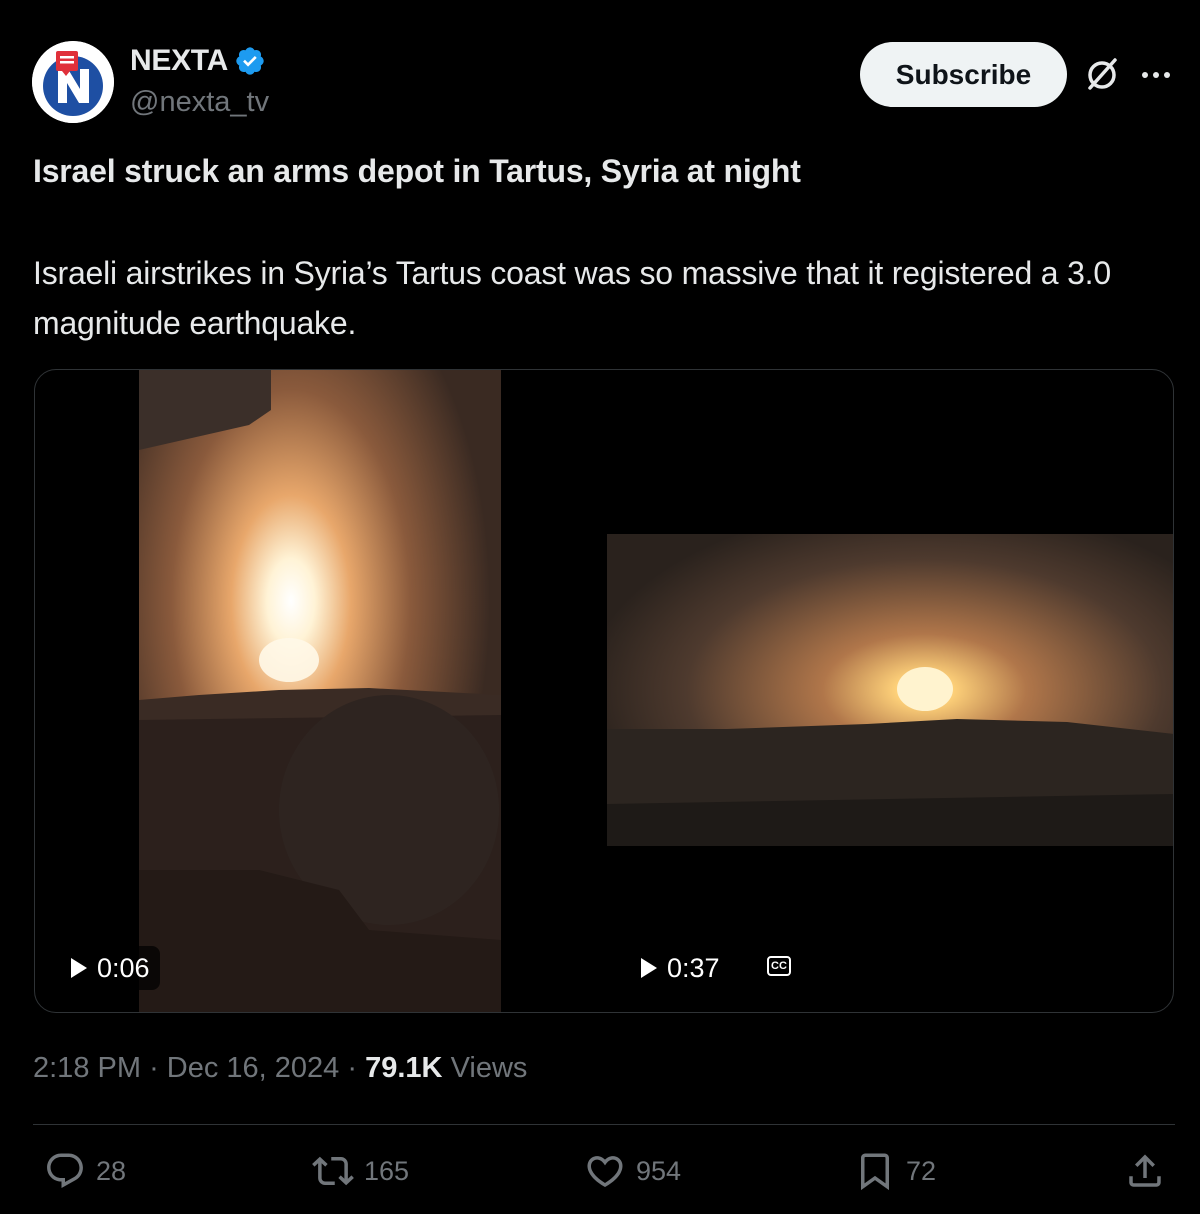 The height and width of the screenshot is (1214, 1200). What do you see at coordinates (179, 61) in the screenshot?
I see `author-display-name: NEXTA` at bounding box center [179, 61].